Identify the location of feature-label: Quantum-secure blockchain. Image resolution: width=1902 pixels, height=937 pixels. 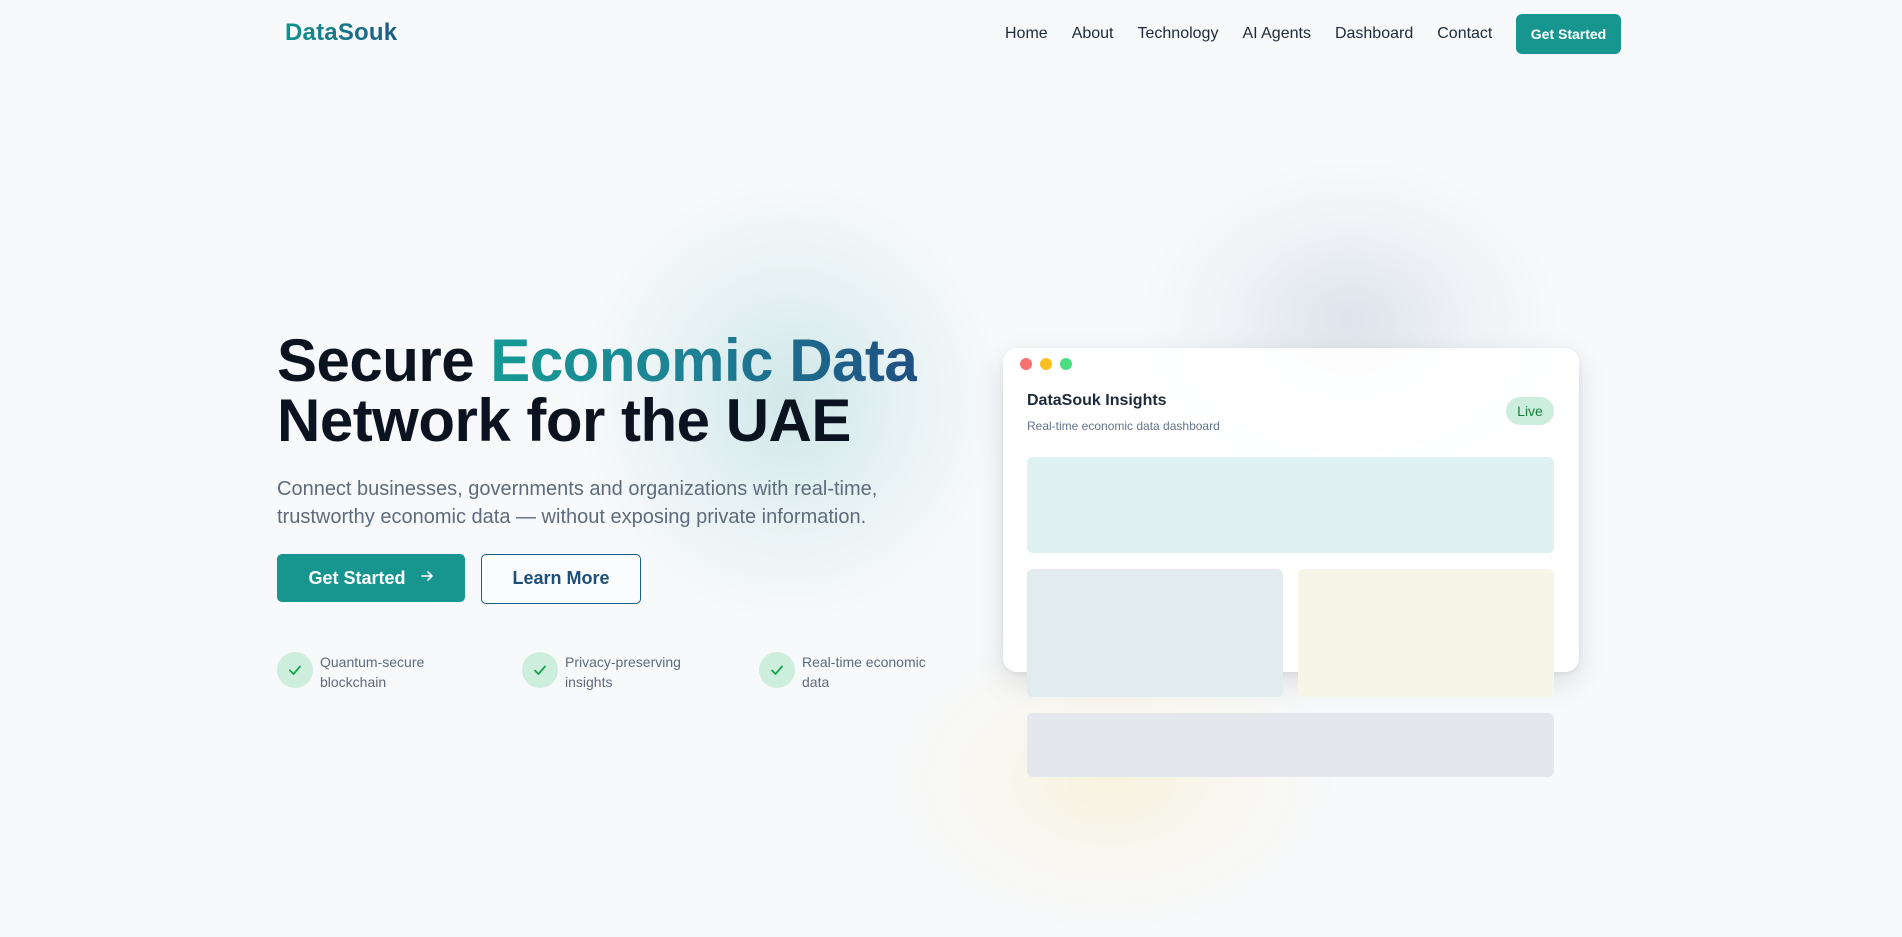
(395, 672).